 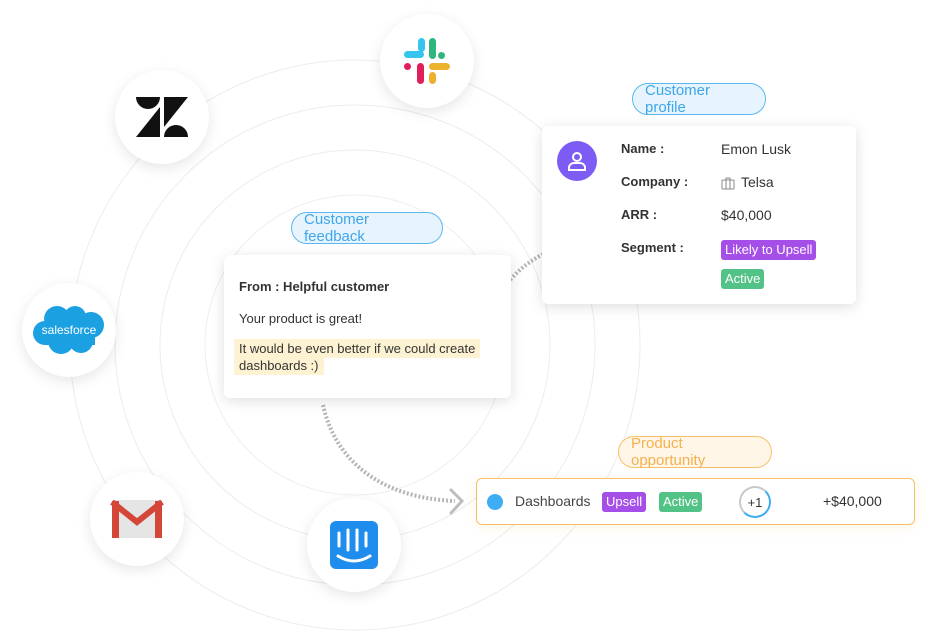 What do you see at coordinates (769, 250) in the screenshot?
I see `segment-tag-upsell: Likely to Upsell` at bounding box center [769, 250].